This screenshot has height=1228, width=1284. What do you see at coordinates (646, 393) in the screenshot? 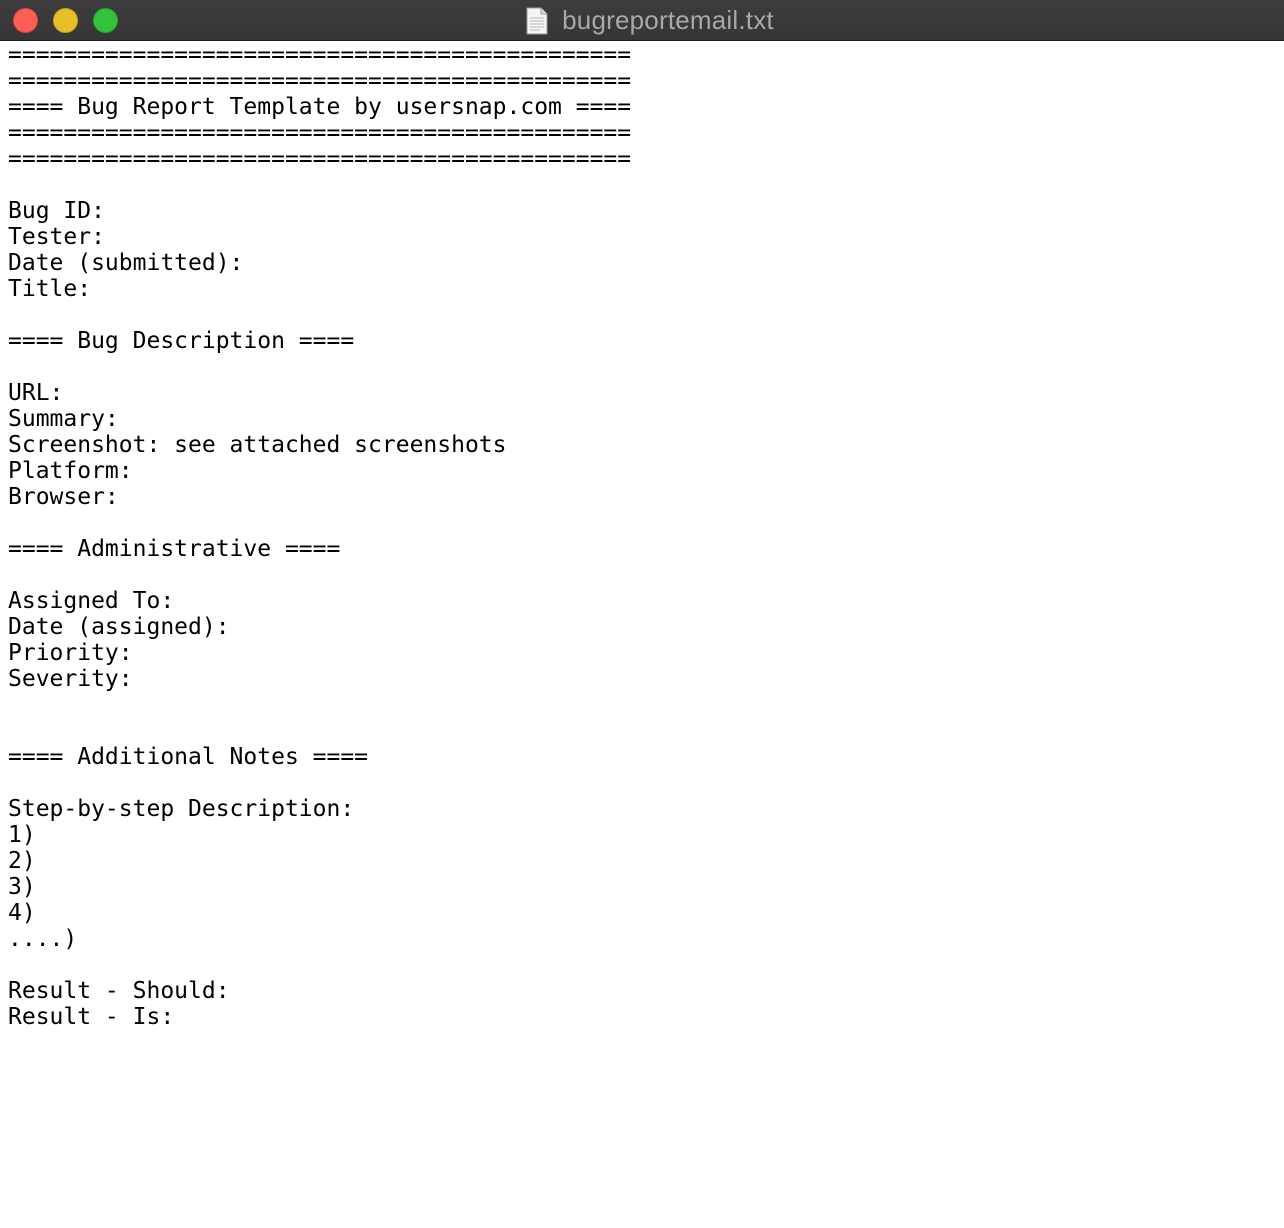
I see `document-line: URL:` at bounding box center [646, 393].